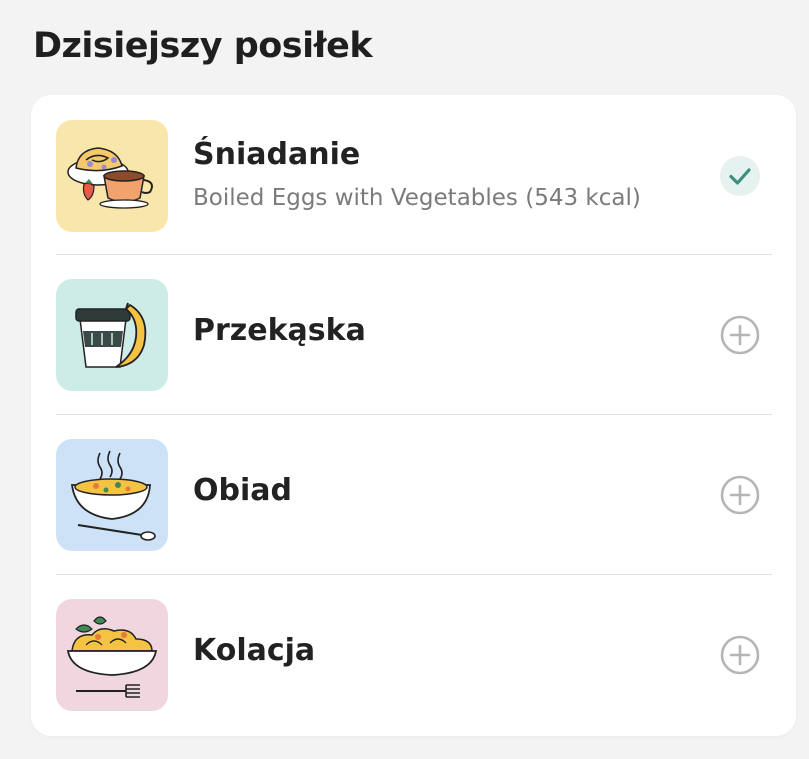 This screenshot has width=809, height=759. I want to click on logged-check-button, so click(740, 176).